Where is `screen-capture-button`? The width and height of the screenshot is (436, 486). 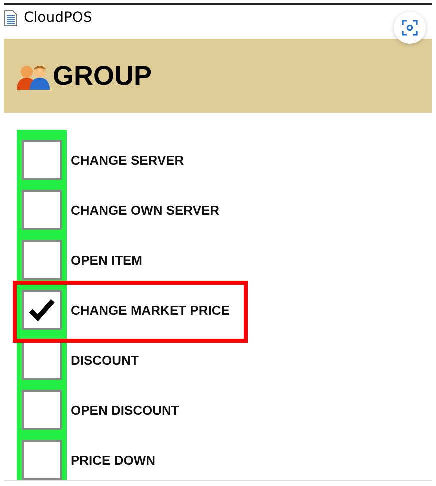
screen-capture-button is located at coordinates (410, 28).